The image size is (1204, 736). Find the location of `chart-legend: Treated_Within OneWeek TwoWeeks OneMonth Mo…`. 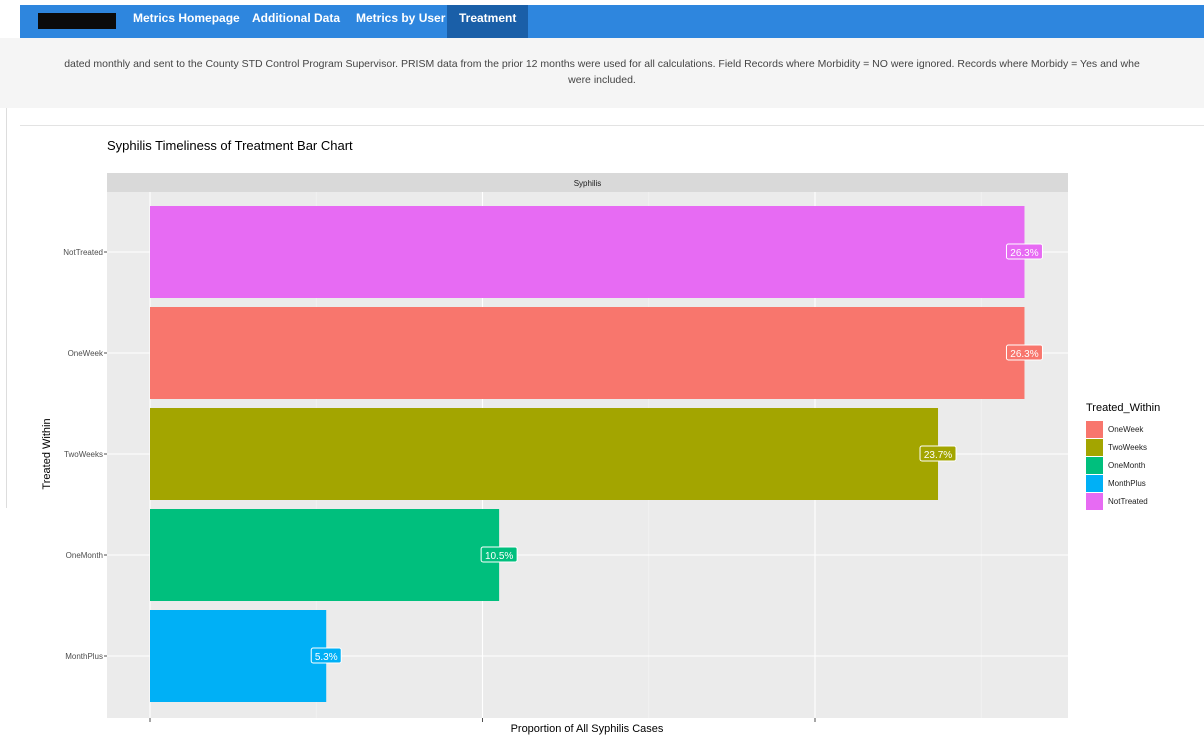

chart-legend: Treated_Within OneWeek TwoWeeks OneMonth Mo… is located at coordinates (1123, 456).